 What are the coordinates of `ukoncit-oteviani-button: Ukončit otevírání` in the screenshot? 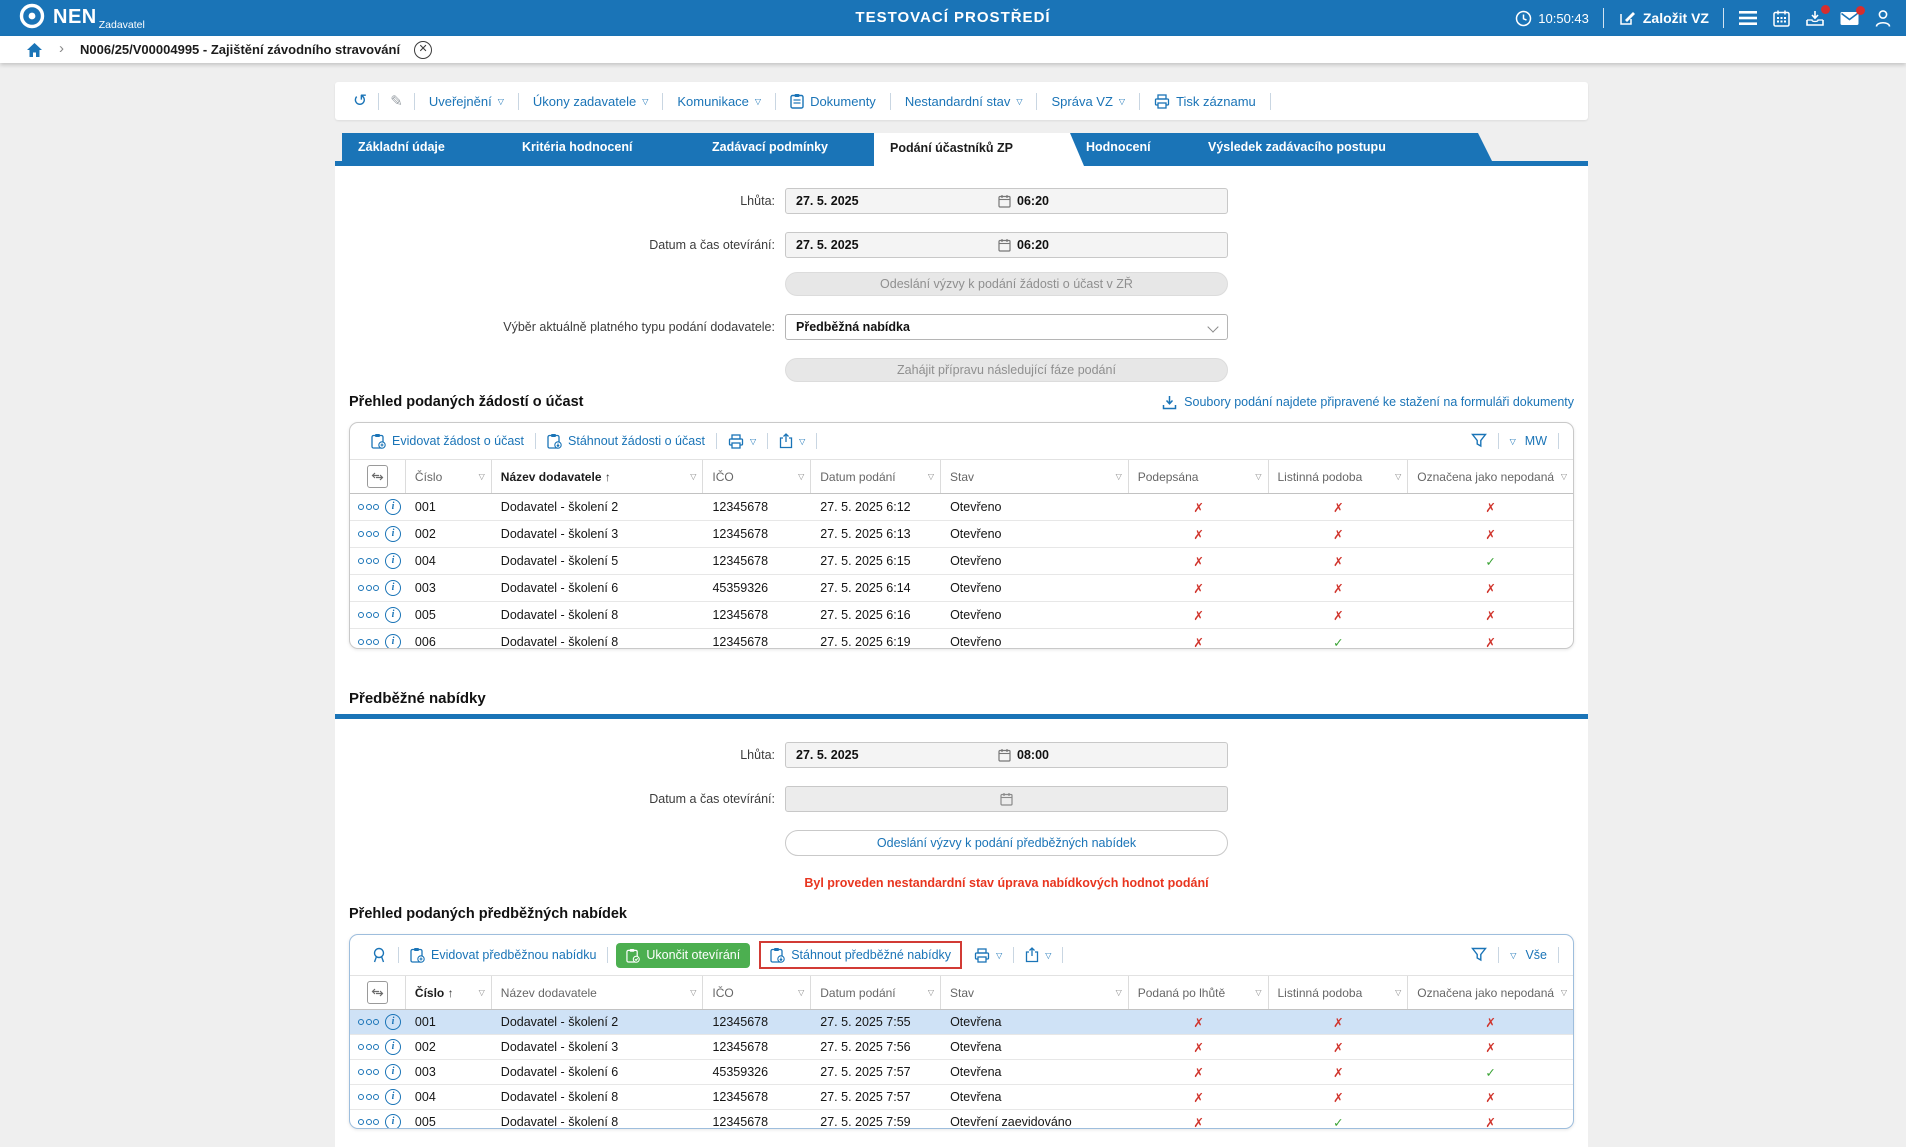 It's located at (683, 955).